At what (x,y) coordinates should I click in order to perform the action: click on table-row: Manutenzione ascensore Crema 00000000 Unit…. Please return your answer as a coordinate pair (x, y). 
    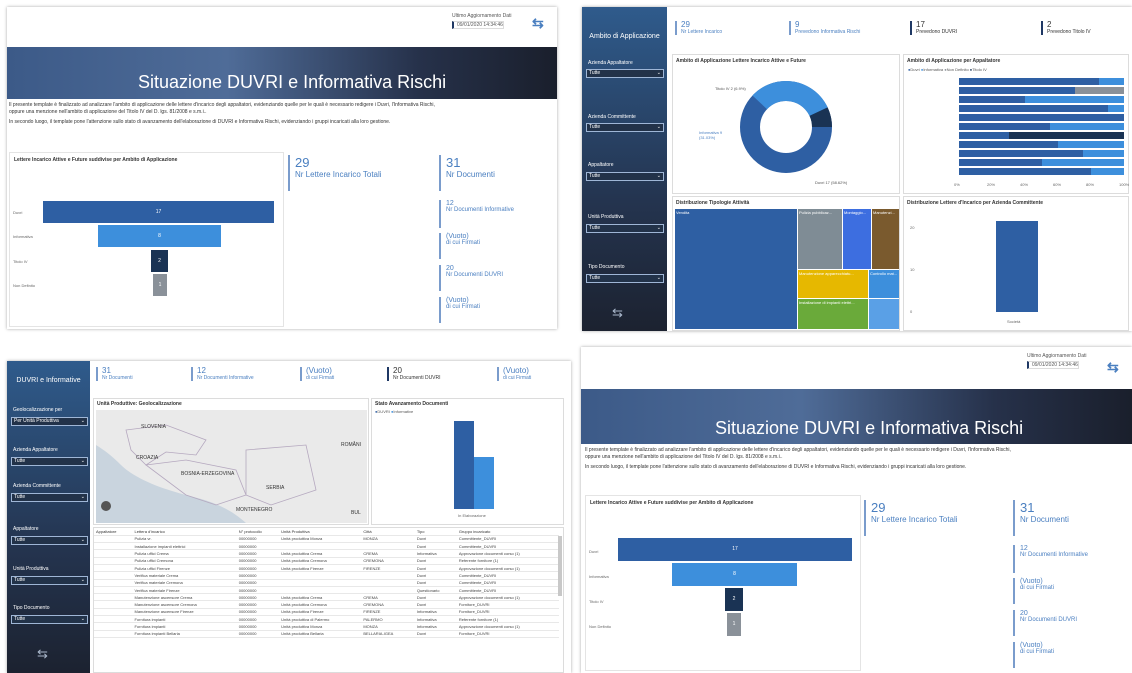
    Looking at the image, I should click on (326, 597).